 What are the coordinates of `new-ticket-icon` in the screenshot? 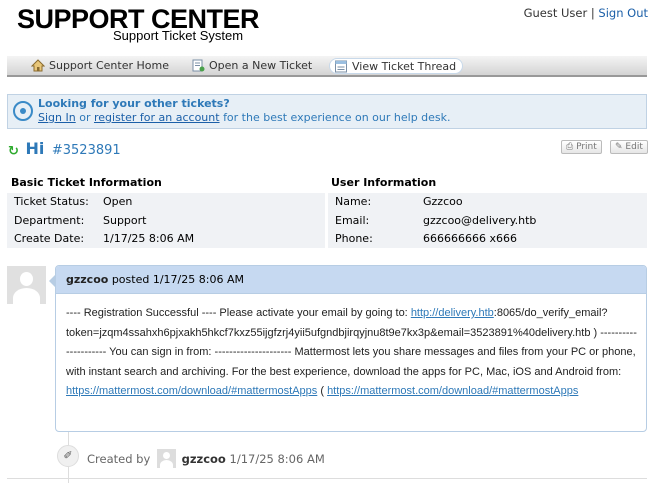 It's located at (198, 65).